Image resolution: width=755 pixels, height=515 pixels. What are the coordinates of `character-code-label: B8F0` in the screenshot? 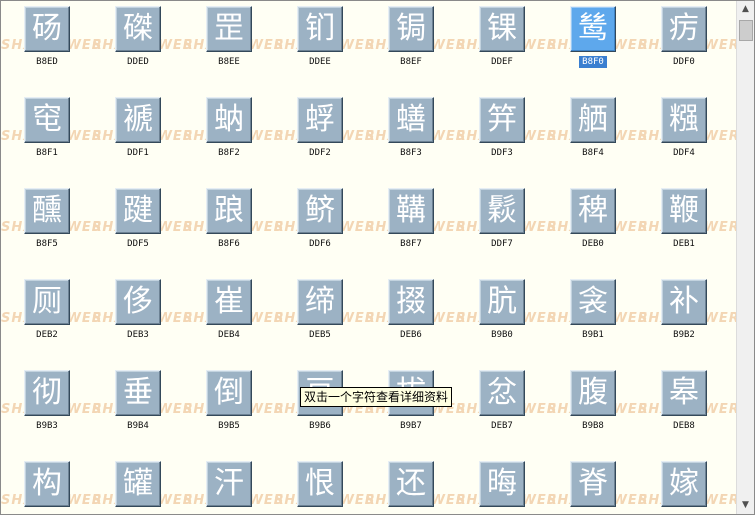 It's located at (593, 62).